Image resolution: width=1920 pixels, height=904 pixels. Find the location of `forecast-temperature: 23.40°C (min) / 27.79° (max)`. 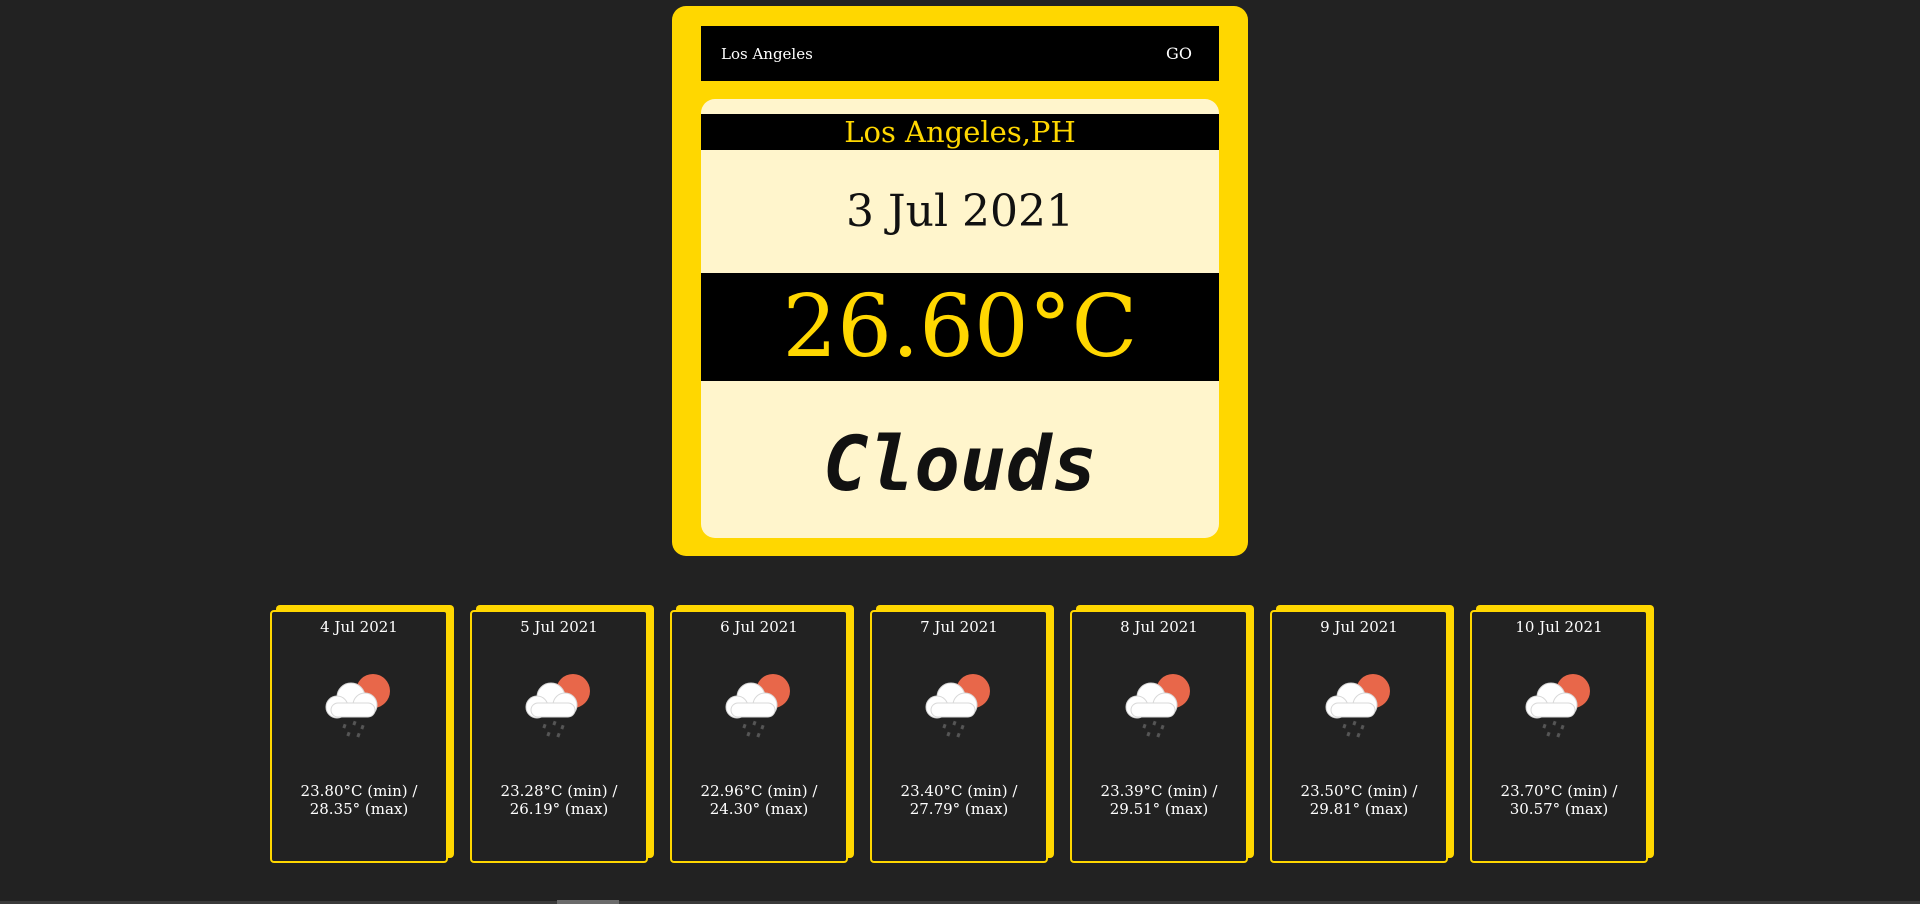

forecast-temperature: 23.40°C (min) / 27.79° (max) is located at coordinates (959, 800).